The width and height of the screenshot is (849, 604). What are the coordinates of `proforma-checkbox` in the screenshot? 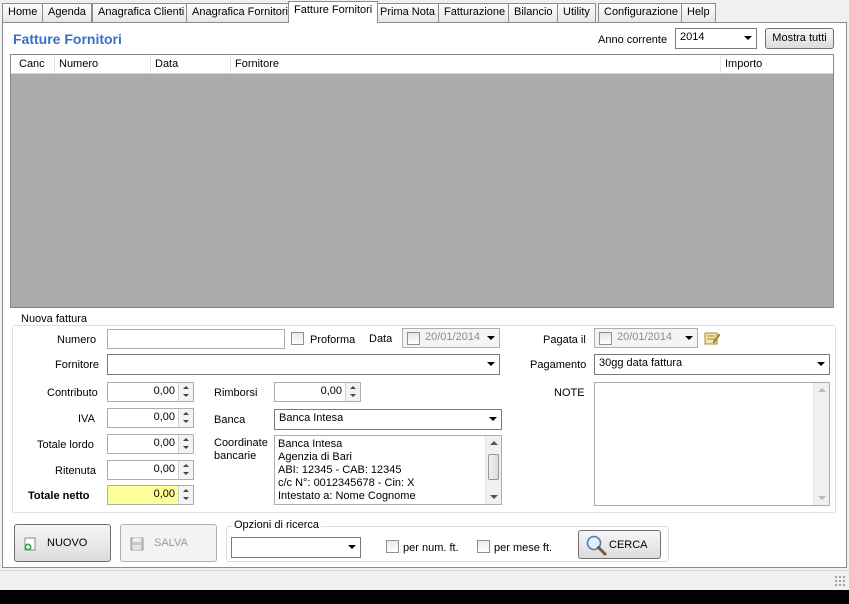 It's located at (297, 338).